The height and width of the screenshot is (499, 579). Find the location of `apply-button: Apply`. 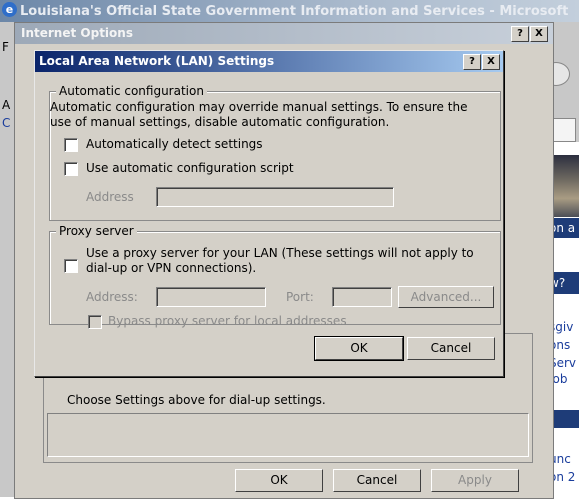

apply-button: Apply is located at coordinates (475, 480).